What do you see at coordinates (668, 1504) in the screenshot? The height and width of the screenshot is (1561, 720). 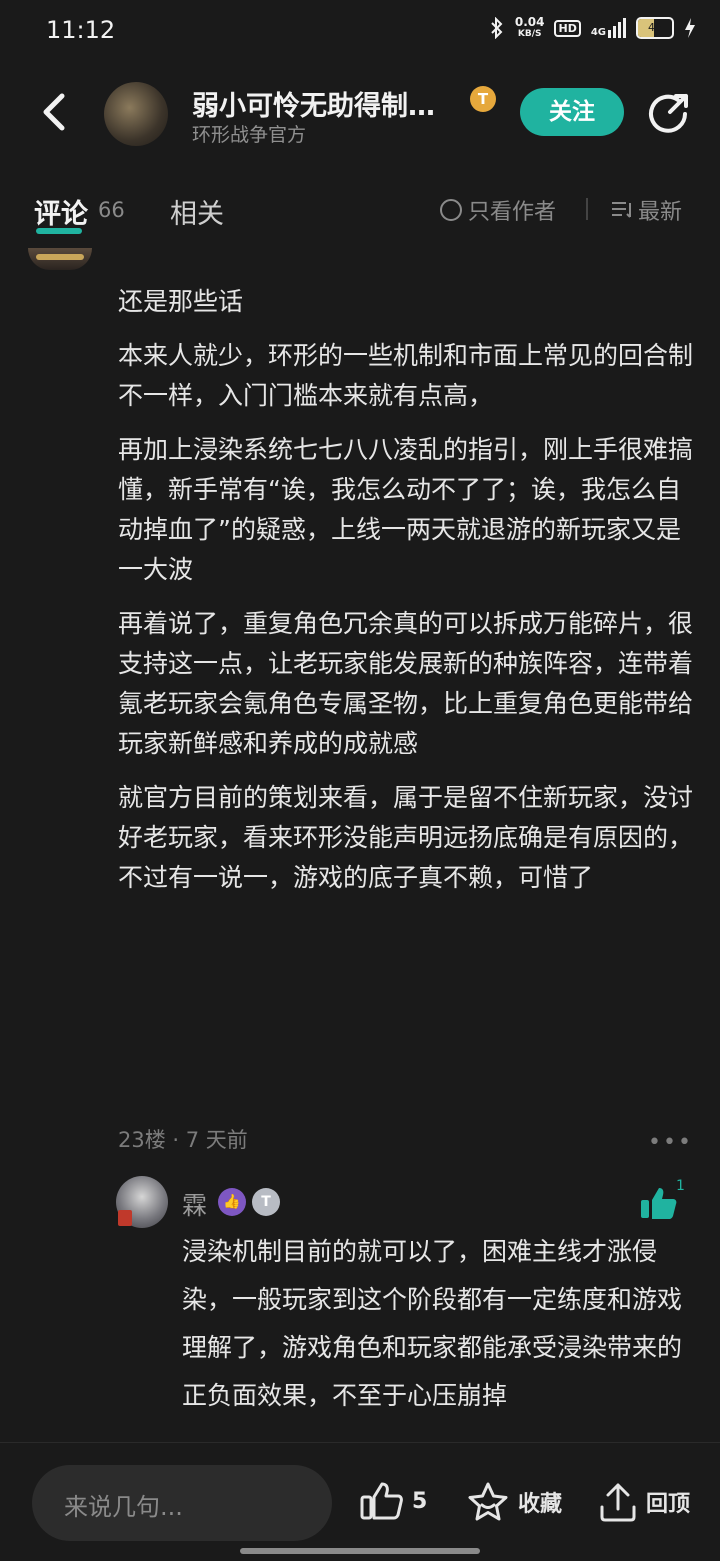 I see `back-to-top-label: 回顶` at bounding box center [668, 1504].